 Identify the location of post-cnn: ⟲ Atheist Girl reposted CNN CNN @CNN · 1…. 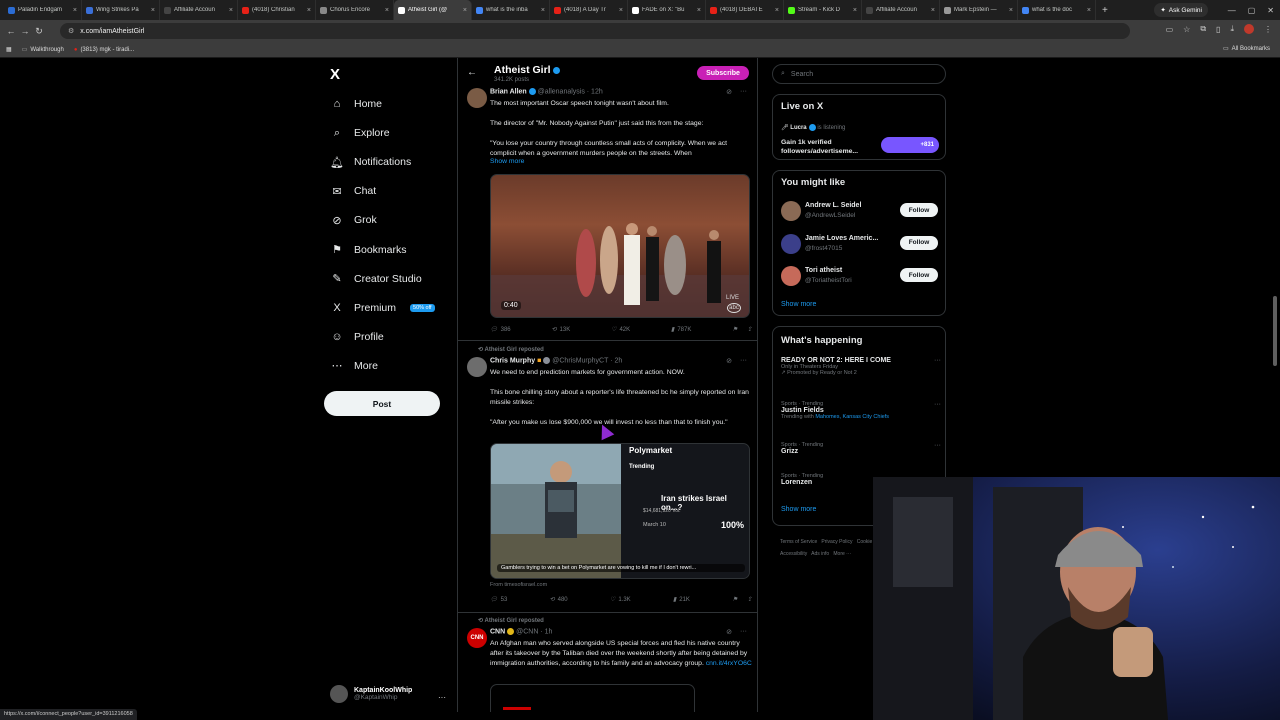
(607, 664).